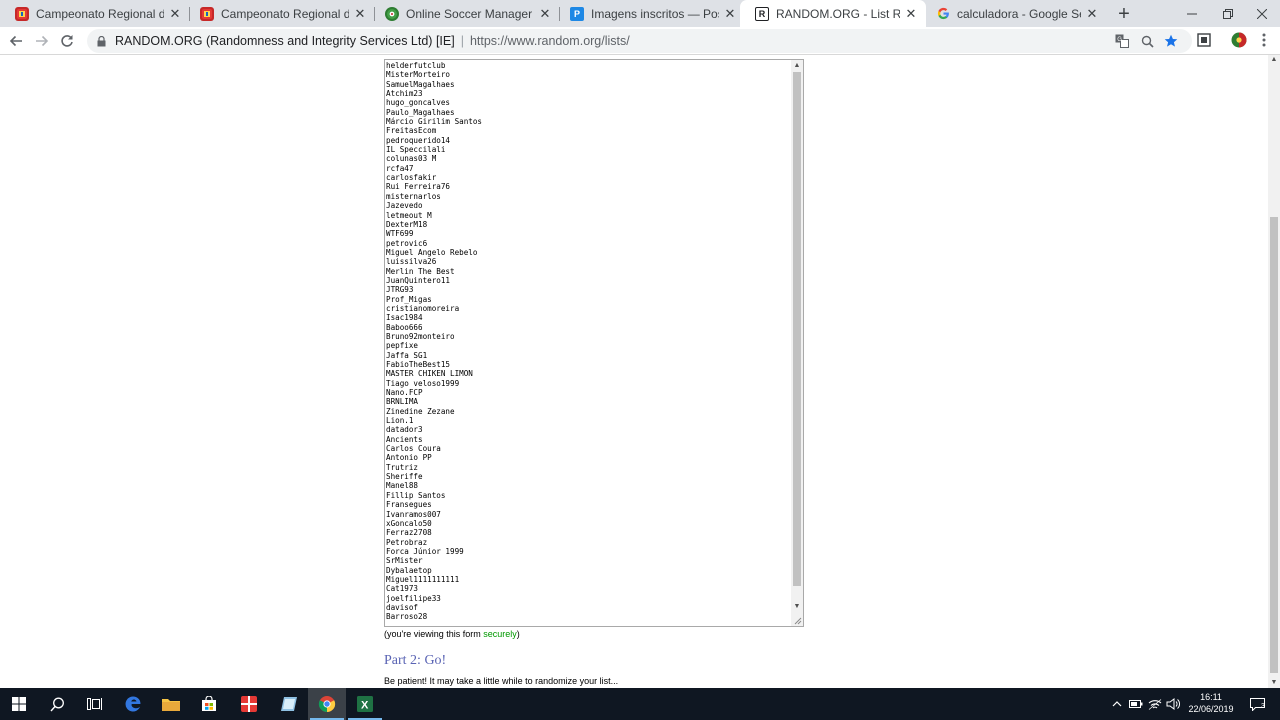 This screenshot has height=720, width=1280. I want to click on postimage-icon: P, so click(577, 13).